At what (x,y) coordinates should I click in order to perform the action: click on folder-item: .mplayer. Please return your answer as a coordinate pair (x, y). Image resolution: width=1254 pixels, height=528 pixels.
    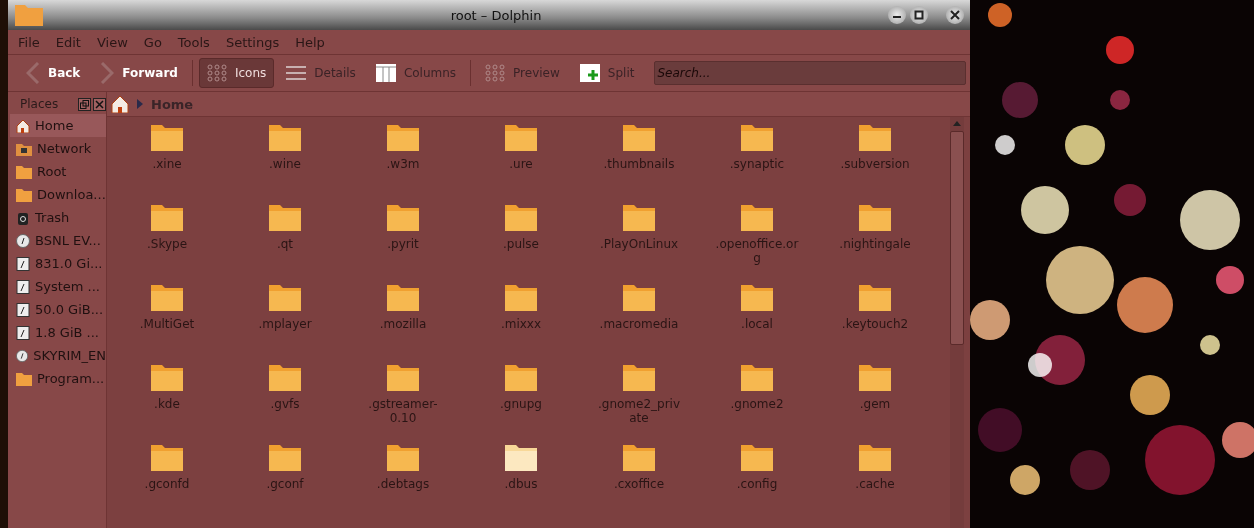
    Looking at the image, I should click on (285, 323).